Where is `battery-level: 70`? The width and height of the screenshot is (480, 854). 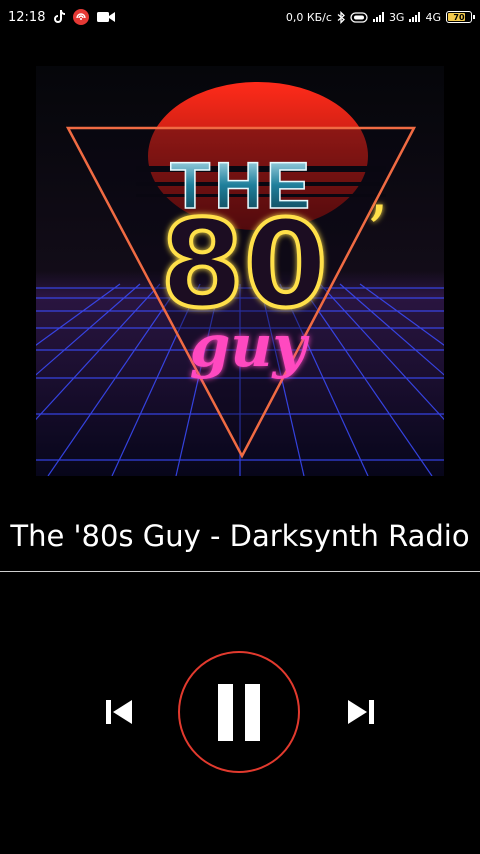
battery-level: 70 is located at coordinates (459, 17).